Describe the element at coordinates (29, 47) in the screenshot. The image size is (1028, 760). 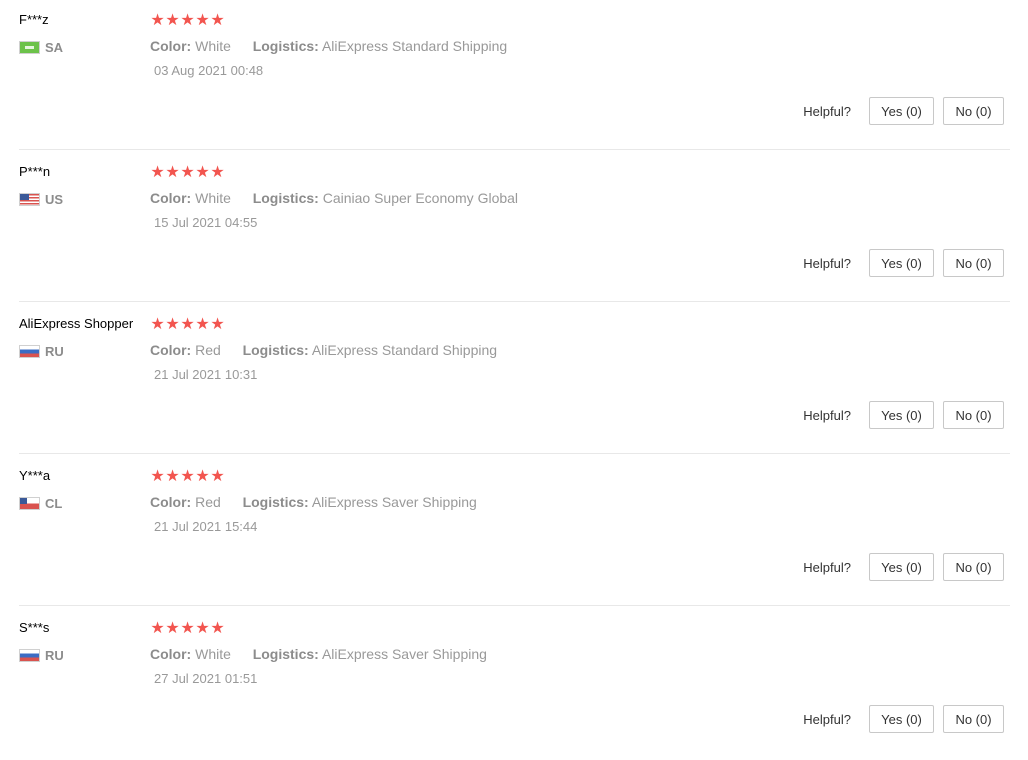
I see `saudi-arabia-flag-icon` at that location.